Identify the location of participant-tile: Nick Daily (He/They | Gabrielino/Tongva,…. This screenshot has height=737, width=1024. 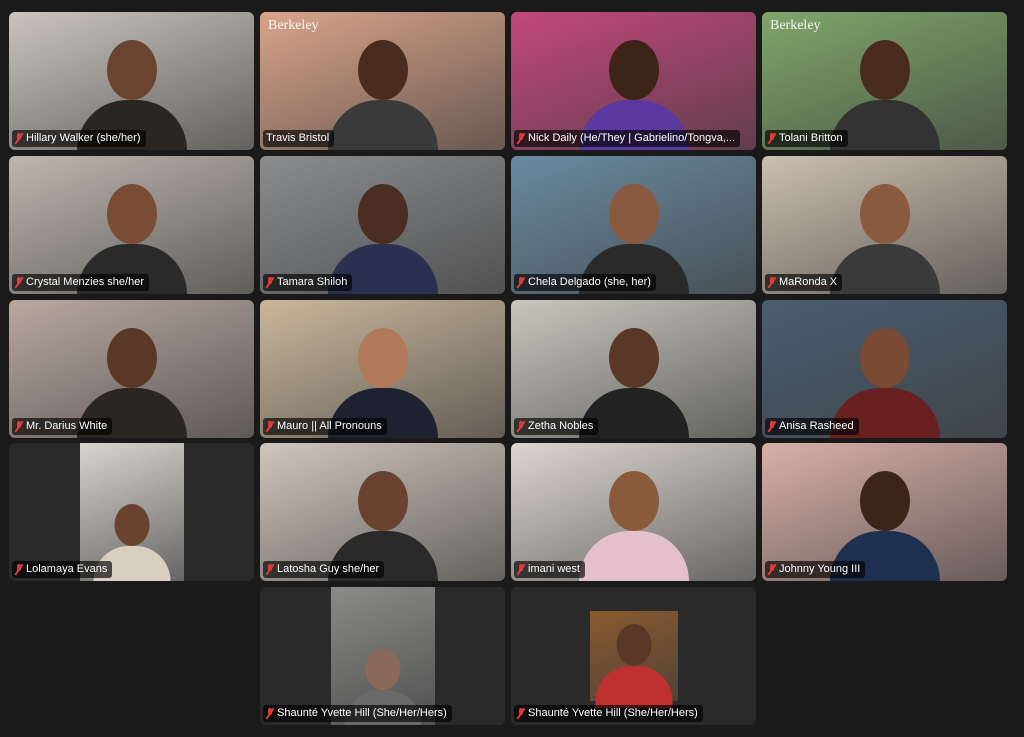
(633, 81).